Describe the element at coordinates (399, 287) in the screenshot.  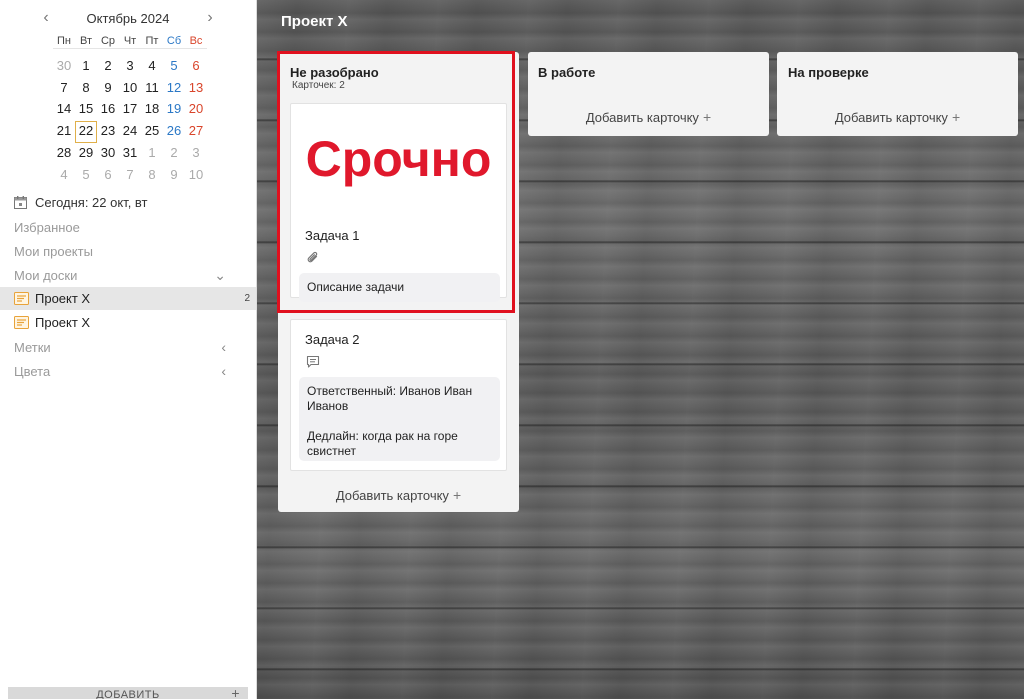
I see `card-description: Описание задачи` at that location.